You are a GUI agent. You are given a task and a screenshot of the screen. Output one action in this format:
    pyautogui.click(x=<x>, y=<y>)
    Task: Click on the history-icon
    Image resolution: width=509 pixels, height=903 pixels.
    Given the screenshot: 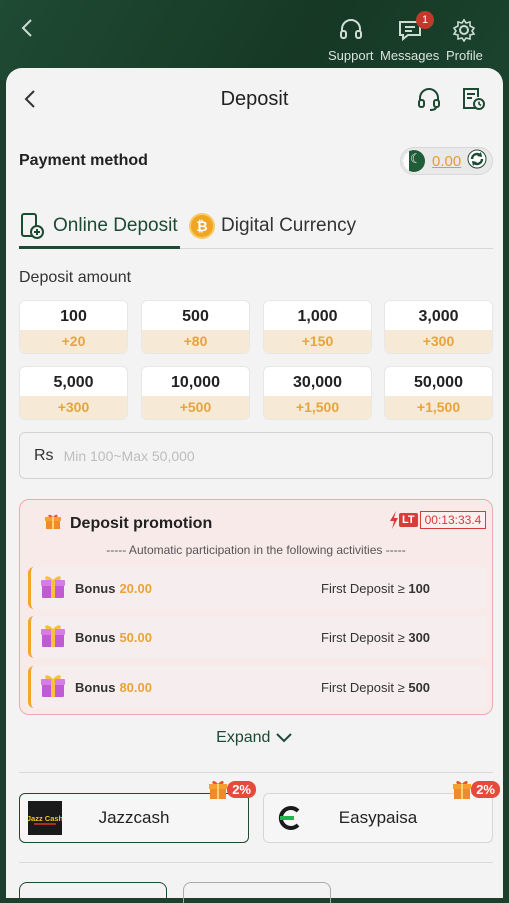 What is the action you would take?
    pyautogui.click(x=473, y=101)
    